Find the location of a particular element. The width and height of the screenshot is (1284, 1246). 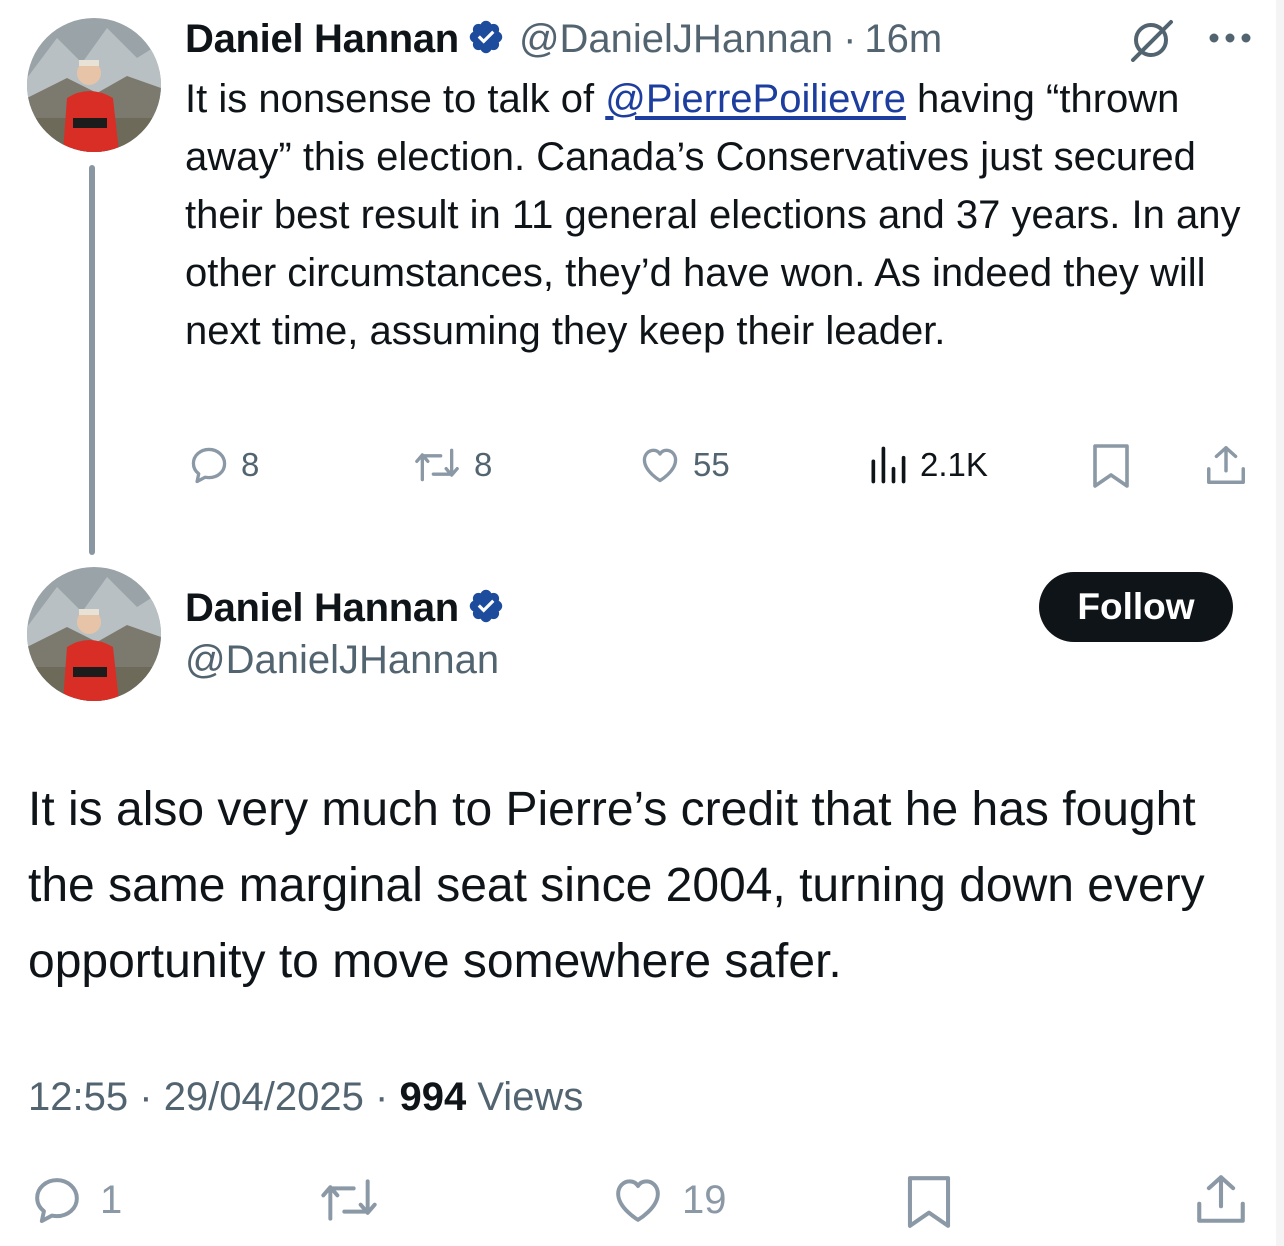

reply-button: 8 is located at coordinates (223, 465).